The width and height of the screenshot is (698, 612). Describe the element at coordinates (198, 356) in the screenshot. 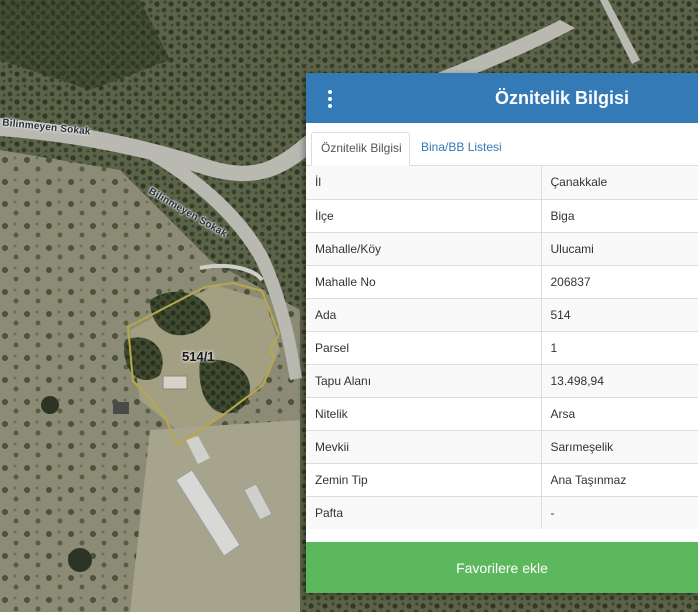

I see `parcel-number-label: 514/1` at that location.